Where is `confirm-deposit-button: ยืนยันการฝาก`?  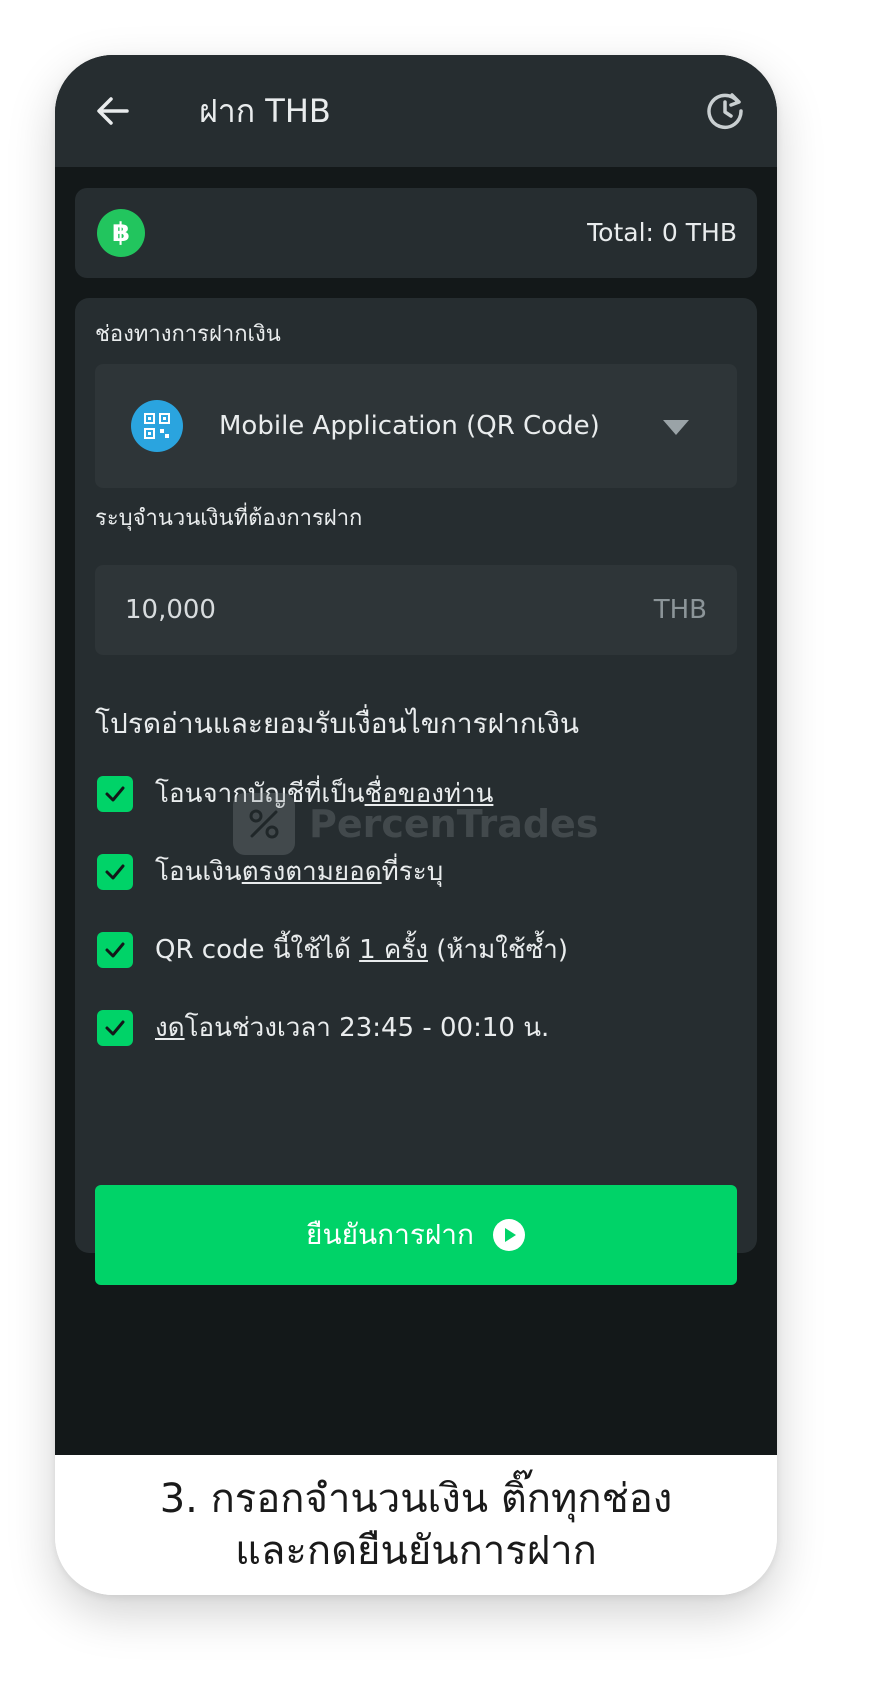 confirm-deposit-button: ยืนยันการฝาก is located at coordinates (416, 1235).